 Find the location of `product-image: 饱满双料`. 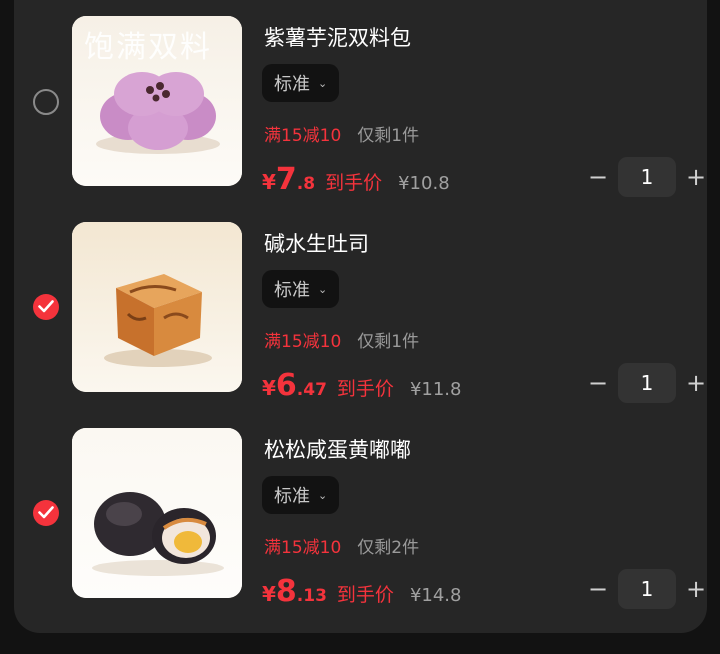

product-image: 饱满双料 is located at coordinates (157, 101).